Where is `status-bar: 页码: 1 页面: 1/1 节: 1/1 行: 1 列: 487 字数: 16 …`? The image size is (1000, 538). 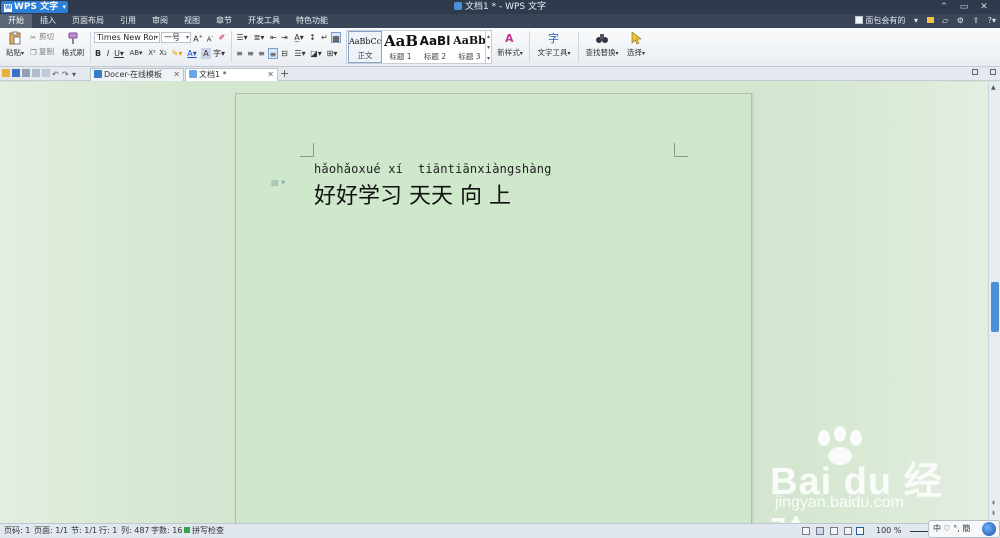
status-bar: 页码: 1 页面: 1/1 节: 1/1 行: 1 列: 487 字数: 16 … is located at coordinates (500, 530).